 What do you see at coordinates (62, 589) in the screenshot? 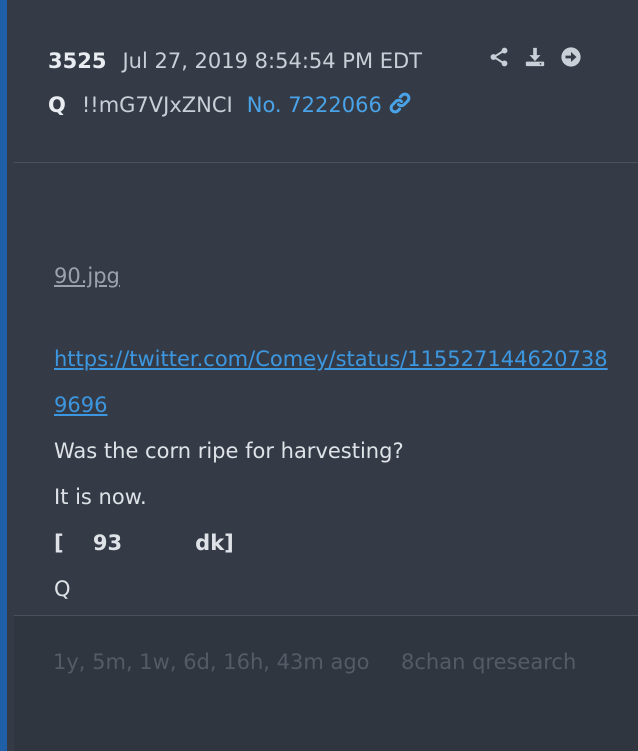
I see `signature: Q` at bounding box center [62, 589].